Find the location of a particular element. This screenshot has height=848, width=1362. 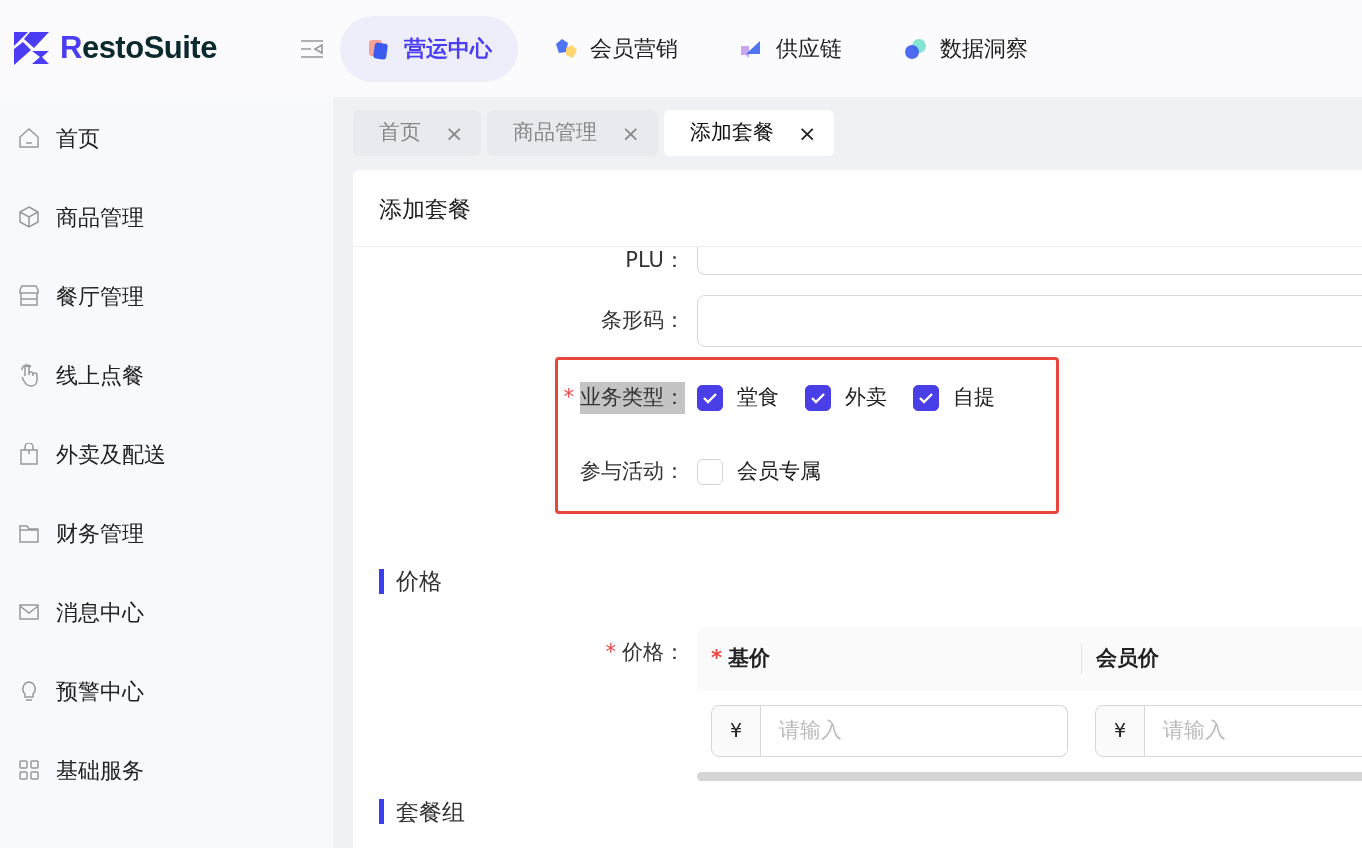

cube-icon is located at coordinates (29, 217).